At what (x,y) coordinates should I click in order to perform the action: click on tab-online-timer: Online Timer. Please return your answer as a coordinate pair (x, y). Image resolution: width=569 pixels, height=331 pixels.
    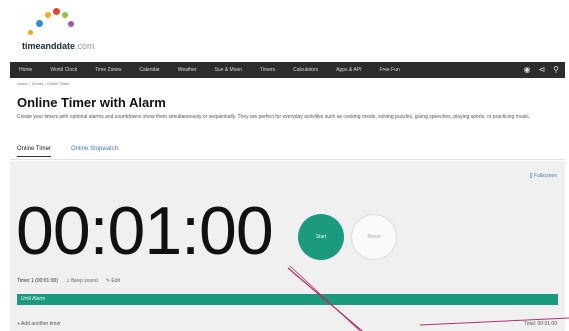
    Looking at the image, I should click on (34, 151).